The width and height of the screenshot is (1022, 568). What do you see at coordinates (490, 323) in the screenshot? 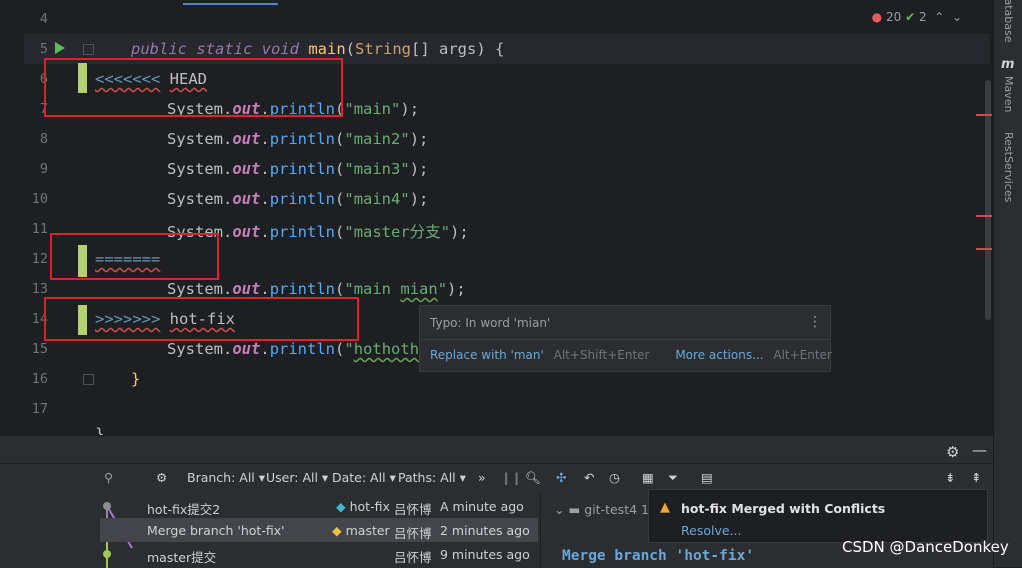
I see `tooltip-title: Typo: In word 'mian'` at bounding box center [490, 323].